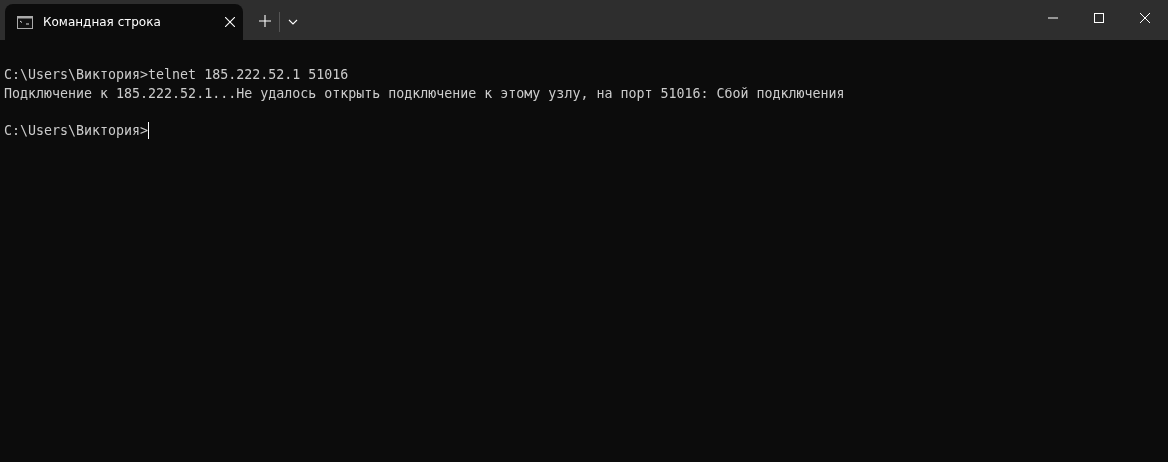 The width and height of the screenshot is (1168, 462). Describe the element at coordinates (1099, 18) in the screenshot. I see `maximize-icon` at that location.